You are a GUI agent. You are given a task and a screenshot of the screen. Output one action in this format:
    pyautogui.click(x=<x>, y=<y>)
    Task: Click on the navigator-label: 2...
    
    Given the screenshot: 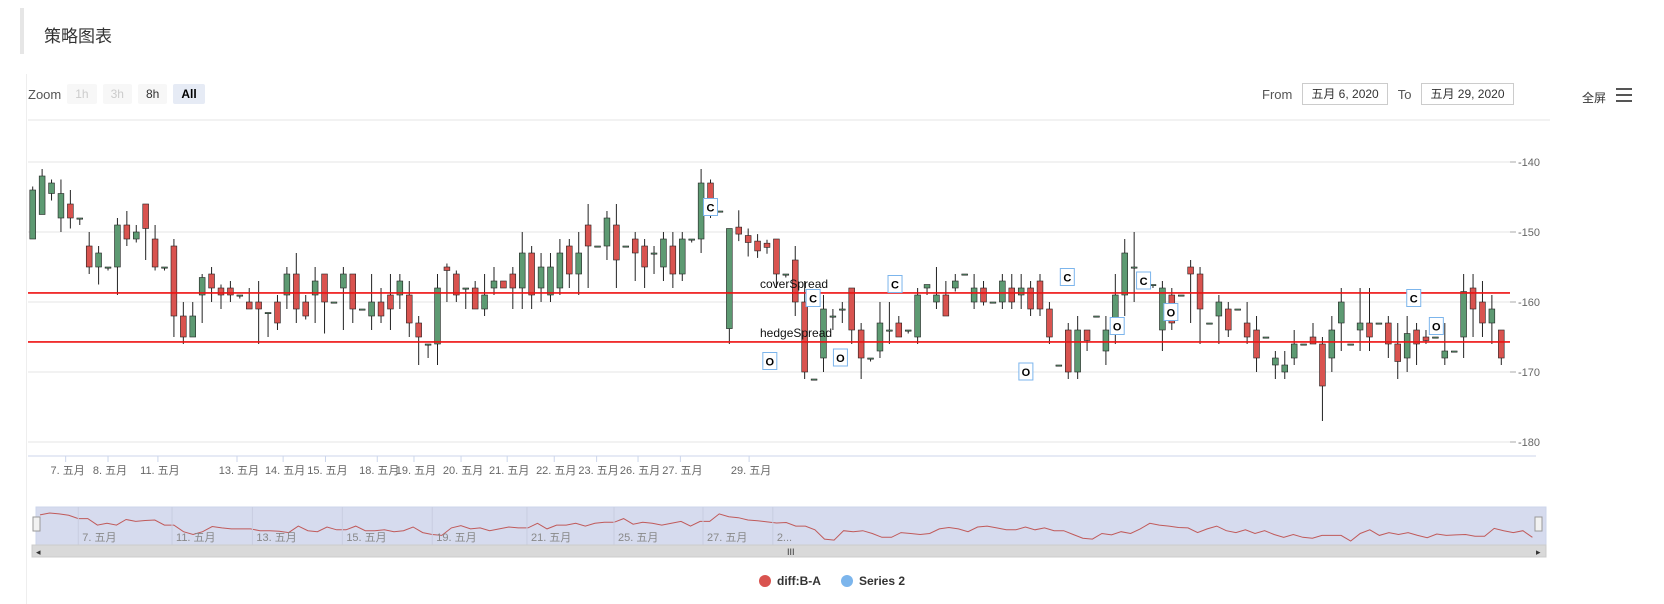 What is the action you would take?
    pyautogui.click(x=784, y=538)
    